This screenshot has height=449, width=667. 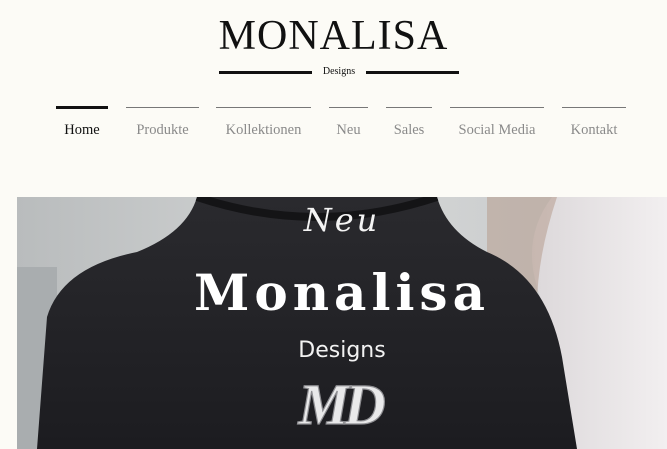 I want to click on nav-label: Kontakt, so click(x=594, y=130).